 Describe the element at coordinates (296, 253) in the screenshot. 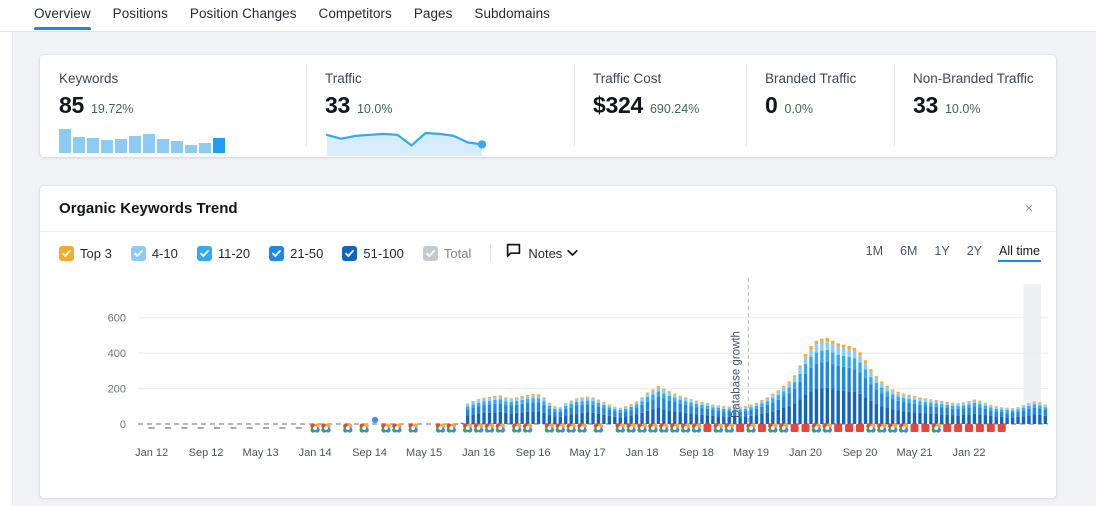

I see `legend-checkbox-21-50: 21-50` at that location.